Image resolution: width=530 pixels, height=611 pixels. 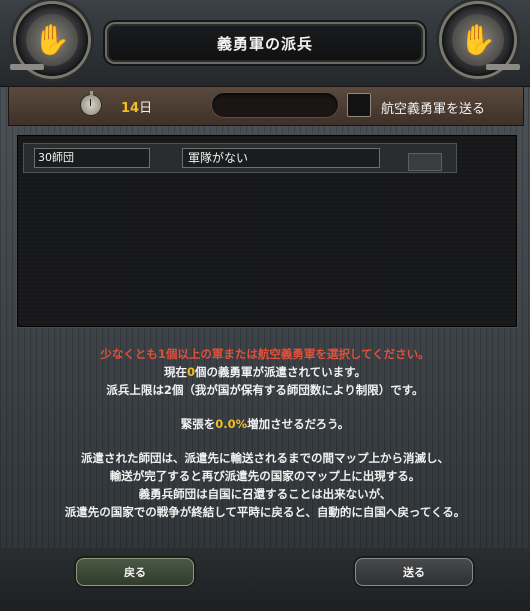 I want to click on info-line: 義勇兵師団は自国に召還することは出来ないが、, so click(x=265, y=494).